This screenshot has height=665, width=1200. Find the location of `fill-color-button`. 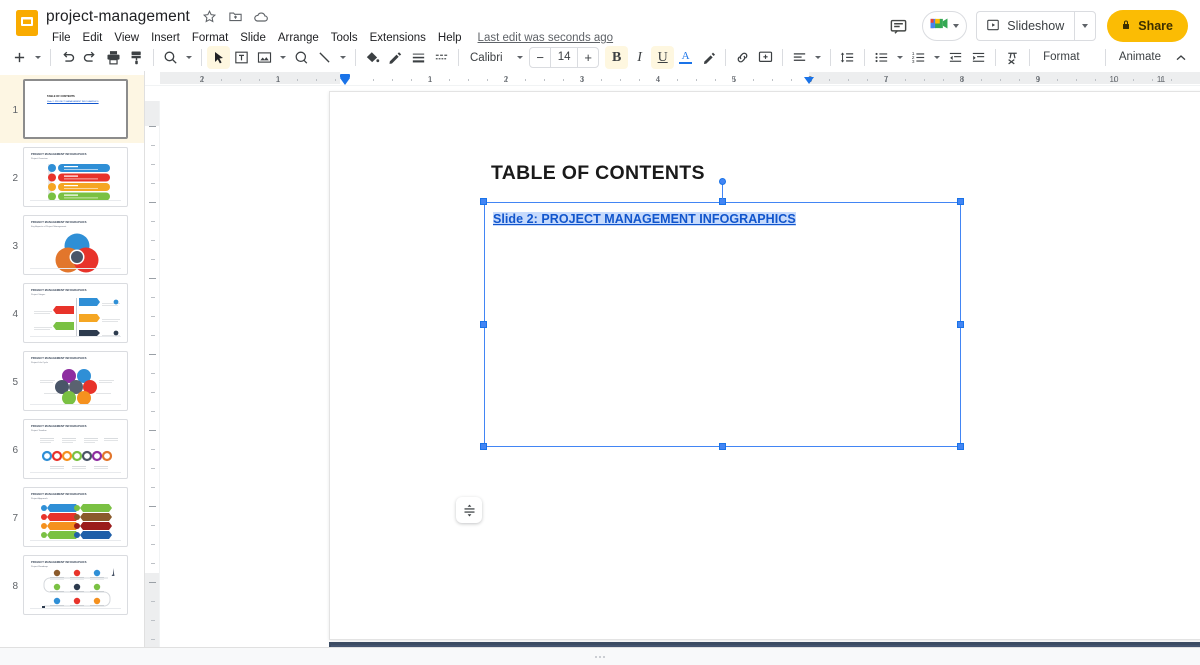

fill-color-button is located at coordinates (372, 57).